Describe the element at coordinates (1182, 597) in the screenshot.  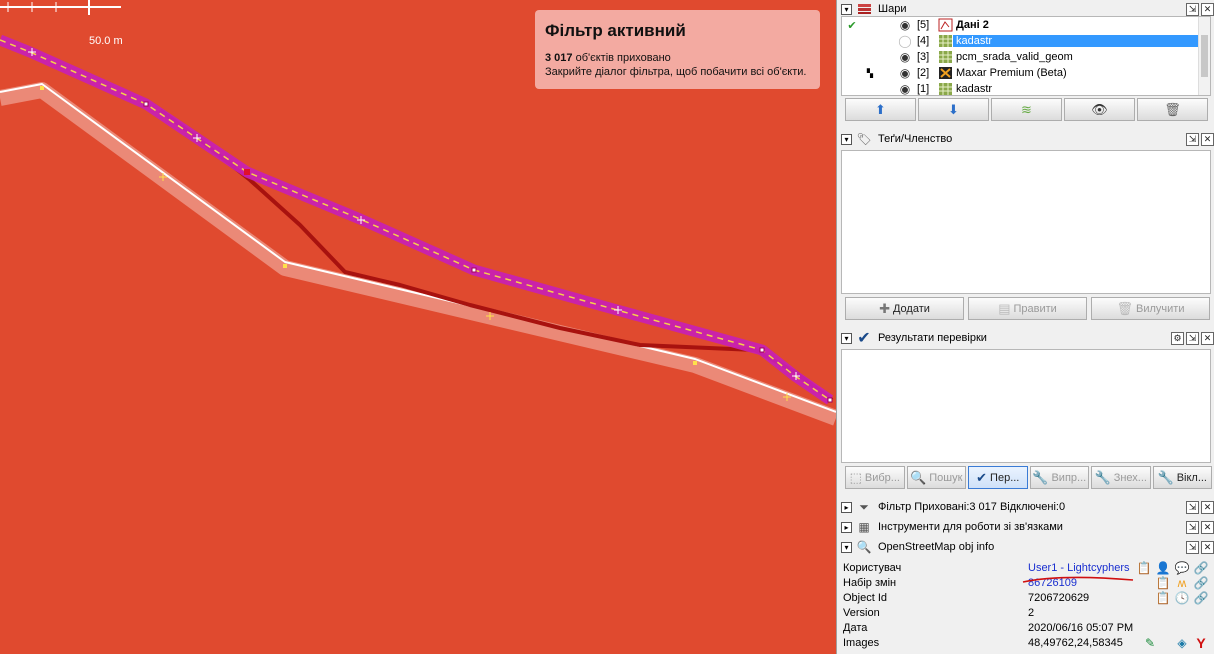
I see `history-clock-icon: 🕓` at that location.